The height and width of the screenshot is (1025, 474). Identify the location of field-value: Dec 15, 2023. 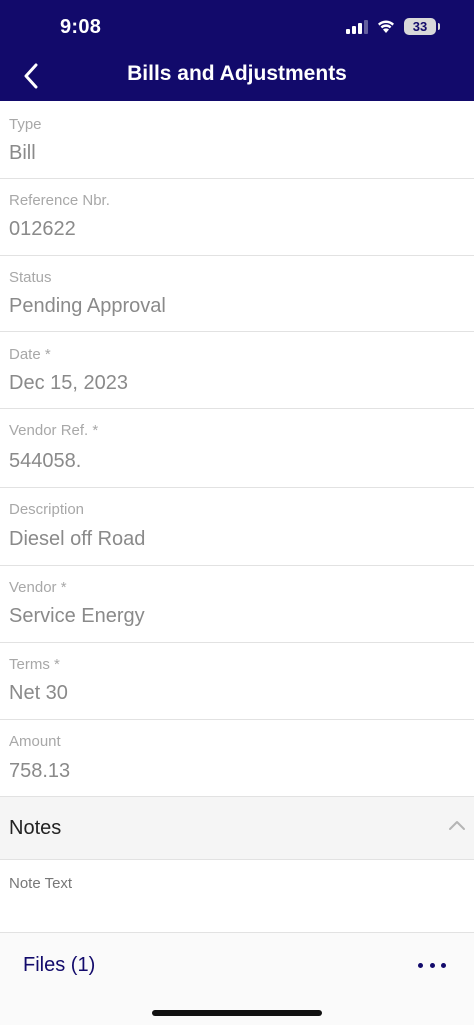
(68, 383).